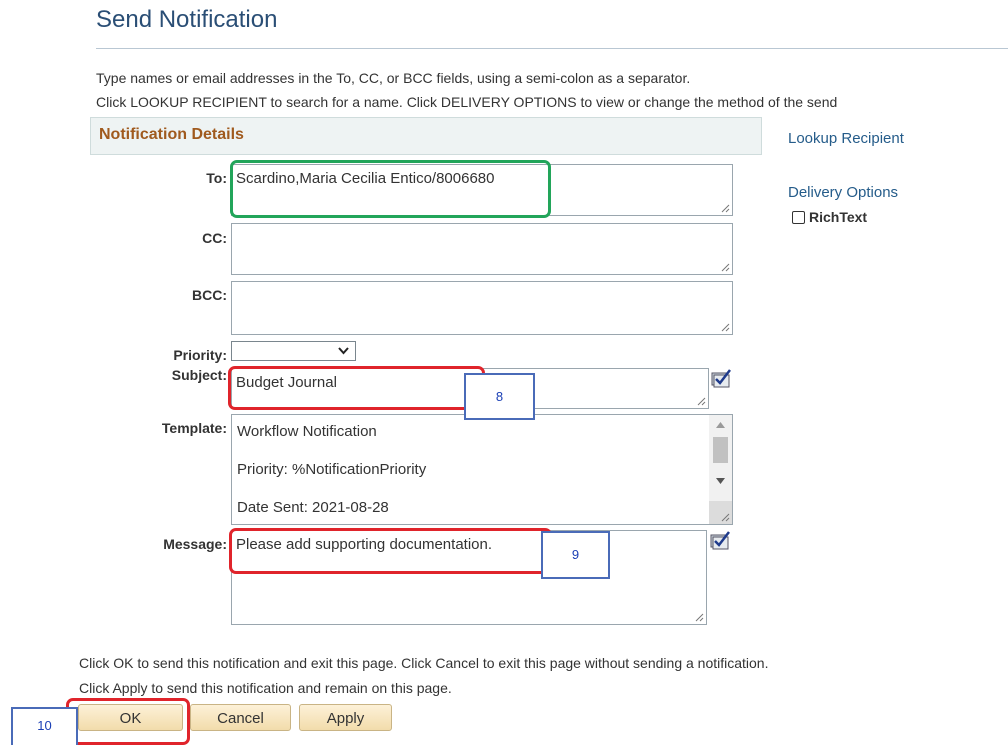  Describe the element at coordinates (200, 355) in the screenshot. I see `priority-label: Priority:` at that location.